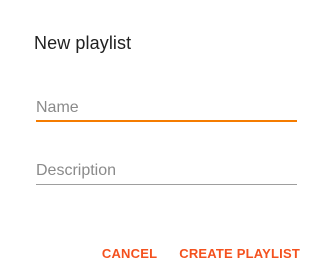 The width and height of the screenshot is (320, 274). Describe the element at coordinates (166, 121) in the screenshot. I see `name-input-underline-active` at that location.